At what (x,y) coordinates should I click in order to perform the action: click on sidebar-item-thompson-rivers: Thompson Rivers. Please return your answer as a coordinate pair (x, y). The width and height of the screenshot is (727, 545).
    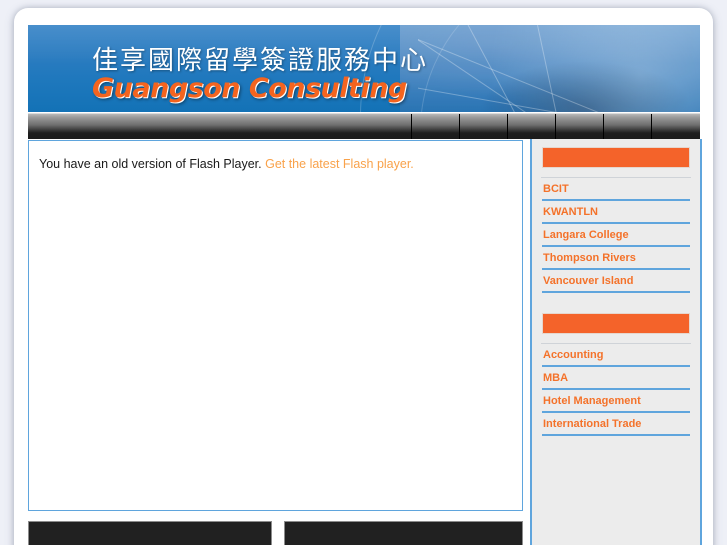
    Looking at the image, I should click on (616, 257).